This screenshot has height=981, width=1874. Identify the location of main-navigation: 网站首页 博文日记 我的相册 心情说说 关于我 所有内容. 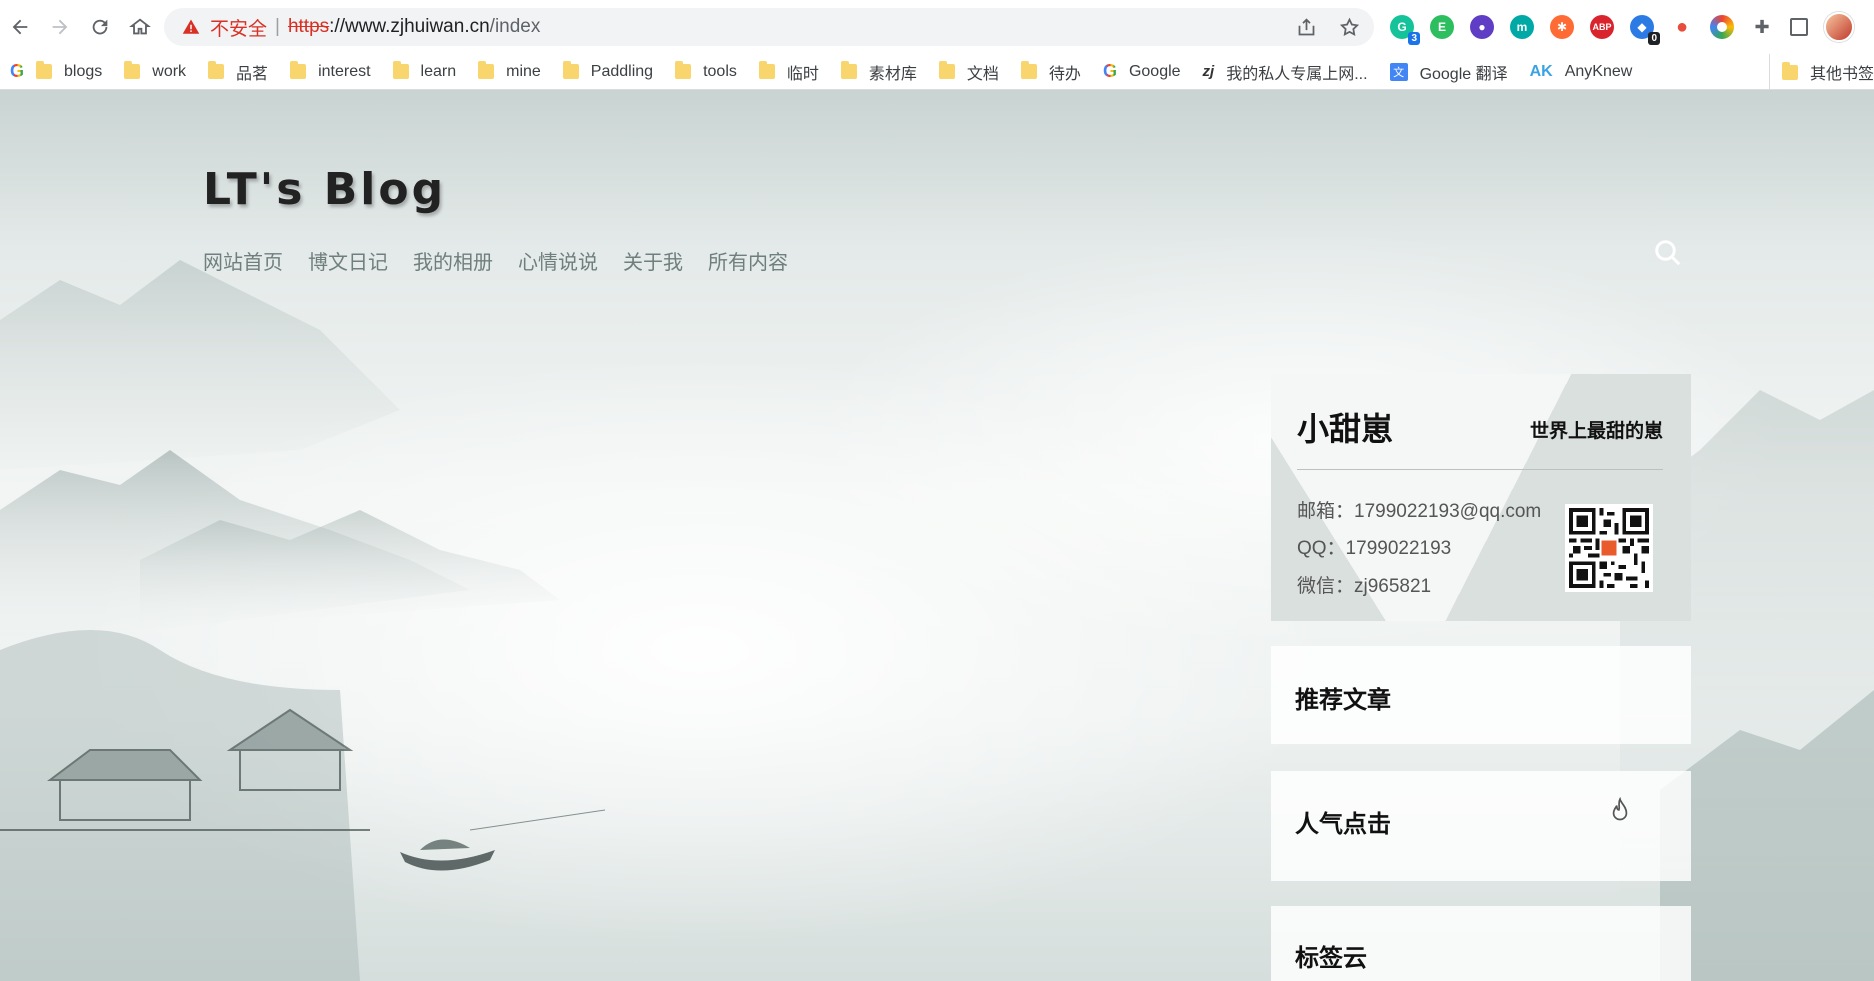
(495, 260).